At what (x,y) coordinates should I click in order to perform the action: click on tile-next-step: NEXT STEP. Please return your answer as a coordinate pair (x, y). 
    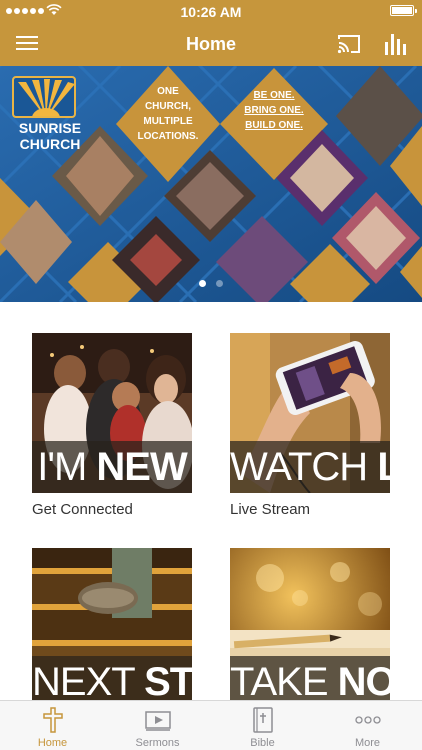
    Looking at the image, I should click on (112, 628).